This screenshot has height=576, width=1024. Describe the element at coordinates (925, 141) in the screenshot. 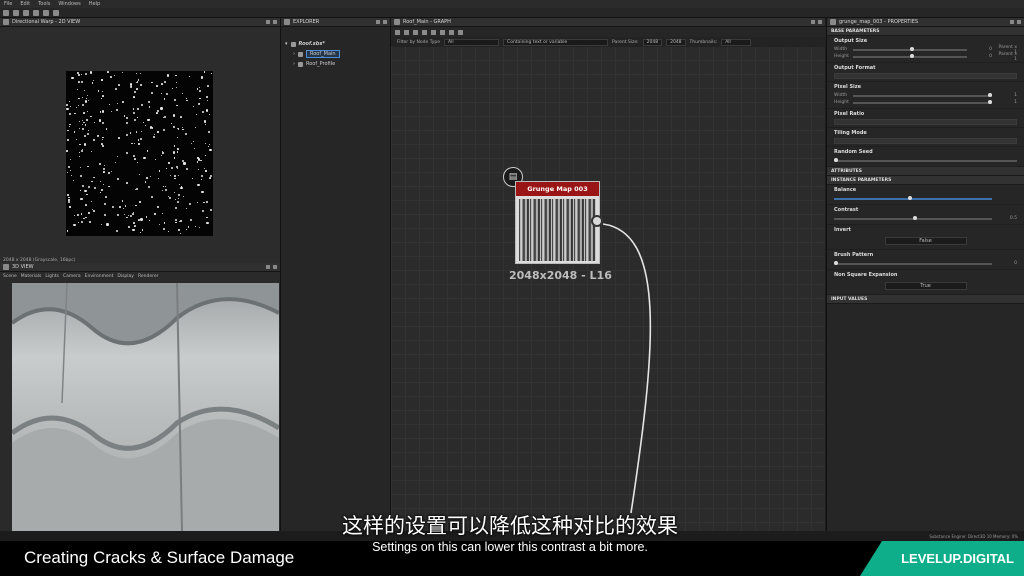

I see `tiling-mode-dropdown` at that location.